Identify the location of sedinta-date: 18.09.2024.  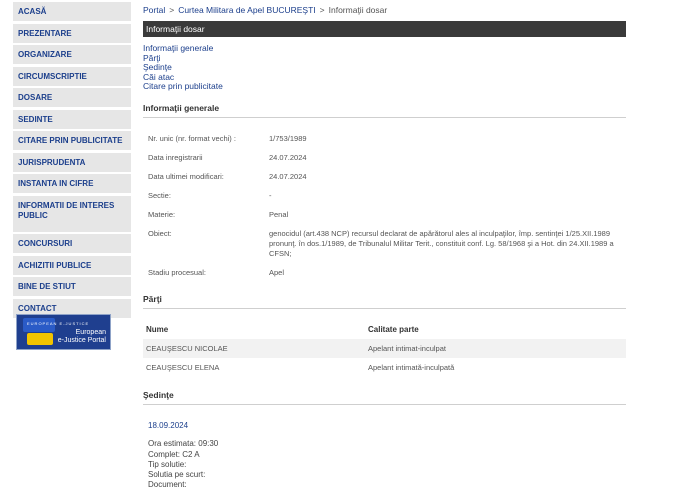
(168, 425).